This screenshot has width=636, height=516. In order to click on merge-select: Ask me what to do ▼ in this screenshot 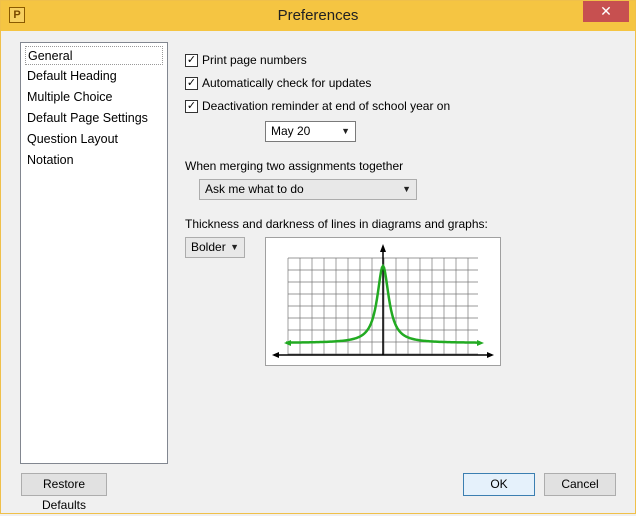, I will do `click(308, 189)`.